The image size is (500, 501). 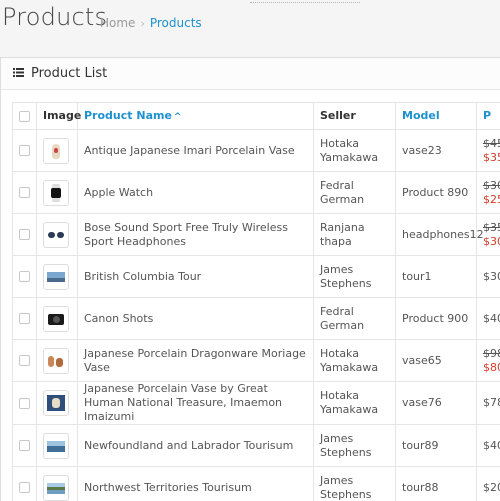 I want to click on table-header-row: Image Product Name^ Seller Model P, so click(x=256, y=116).